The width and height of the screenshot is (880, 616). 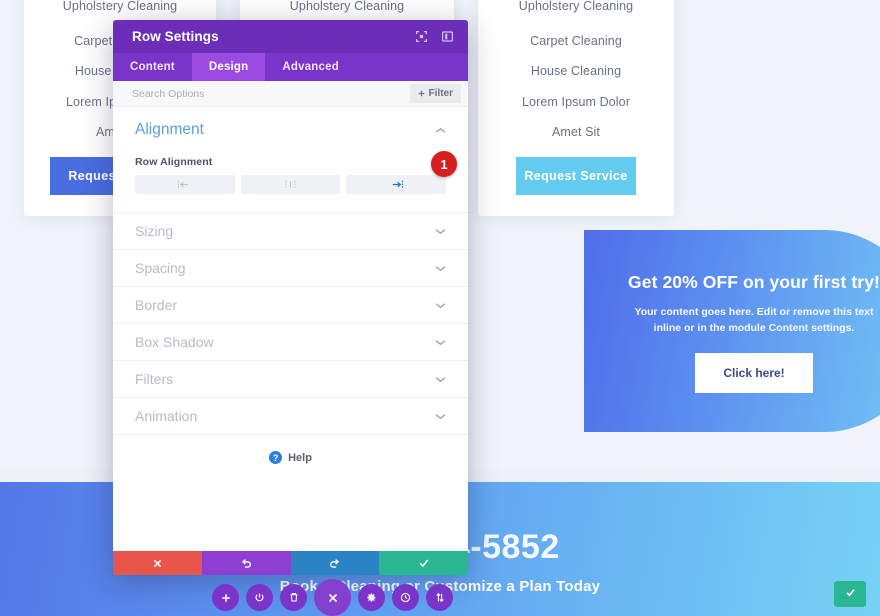 What do you see at coordinates (152, 67) in the screenshot?
I see `tab-content: Content` at bounding box center [152, 67].